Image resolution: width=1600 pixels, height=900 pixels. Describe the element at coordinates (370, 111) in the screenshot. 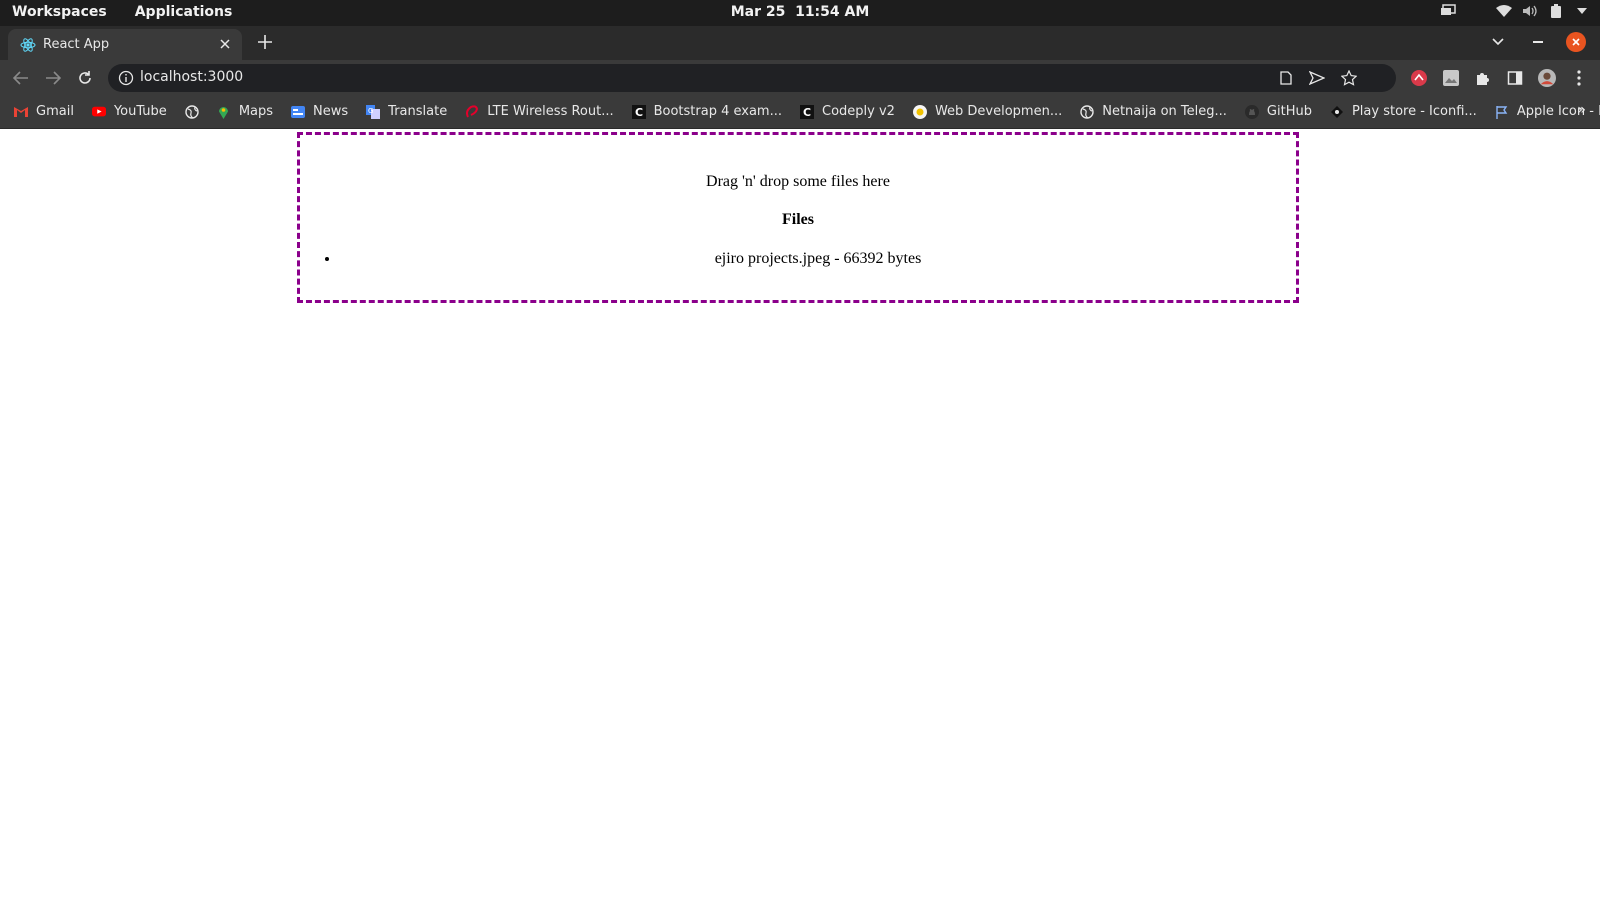

I see `svg-text: G` at that location.